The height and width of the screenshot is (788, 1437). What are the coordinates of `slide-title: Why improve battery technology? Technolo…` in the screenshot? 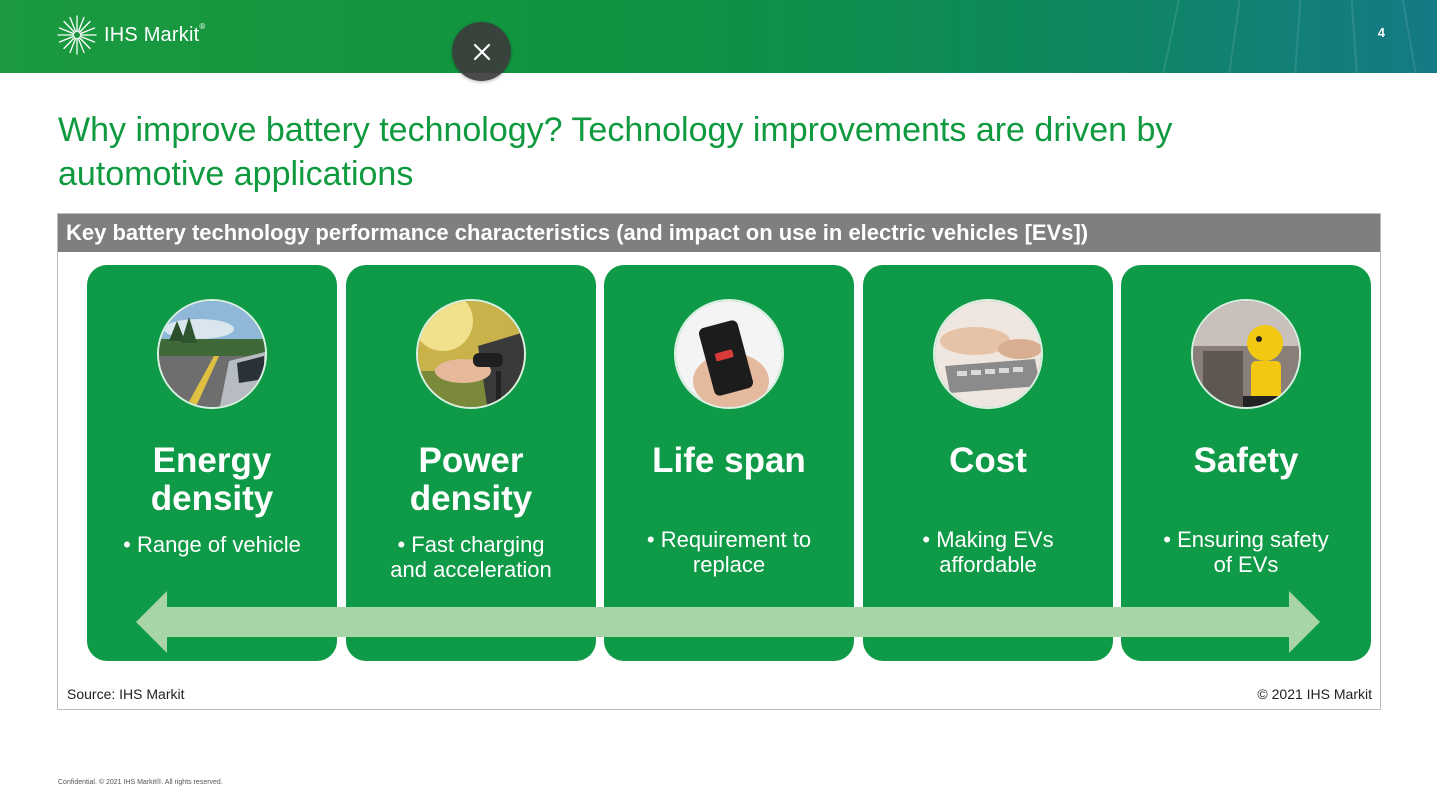 It's located at (708, 152).